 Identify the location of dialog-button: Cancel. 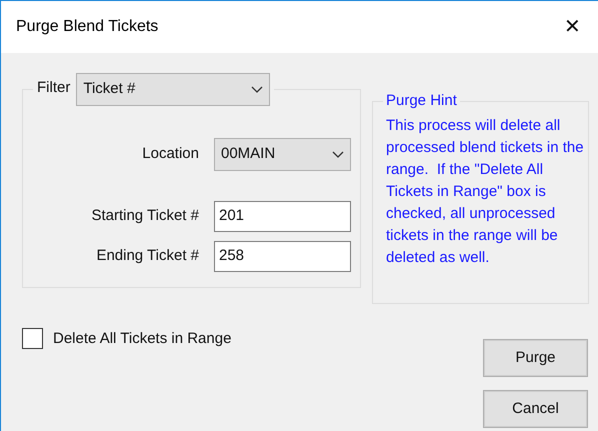
(535, 409).